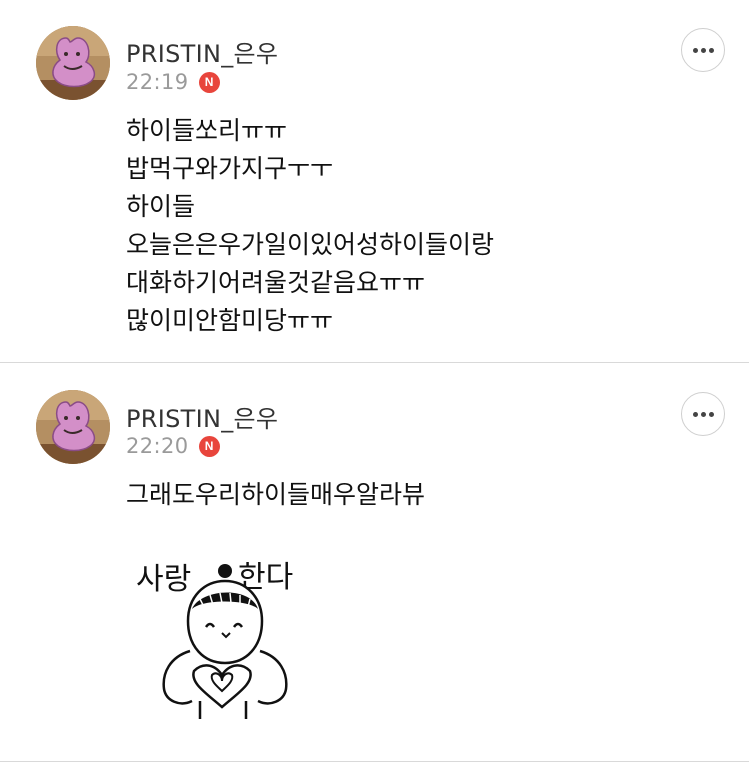 This screenshot has width=749, height=763. I want to click on post-meta: 22:19 N, so click(173, 82).